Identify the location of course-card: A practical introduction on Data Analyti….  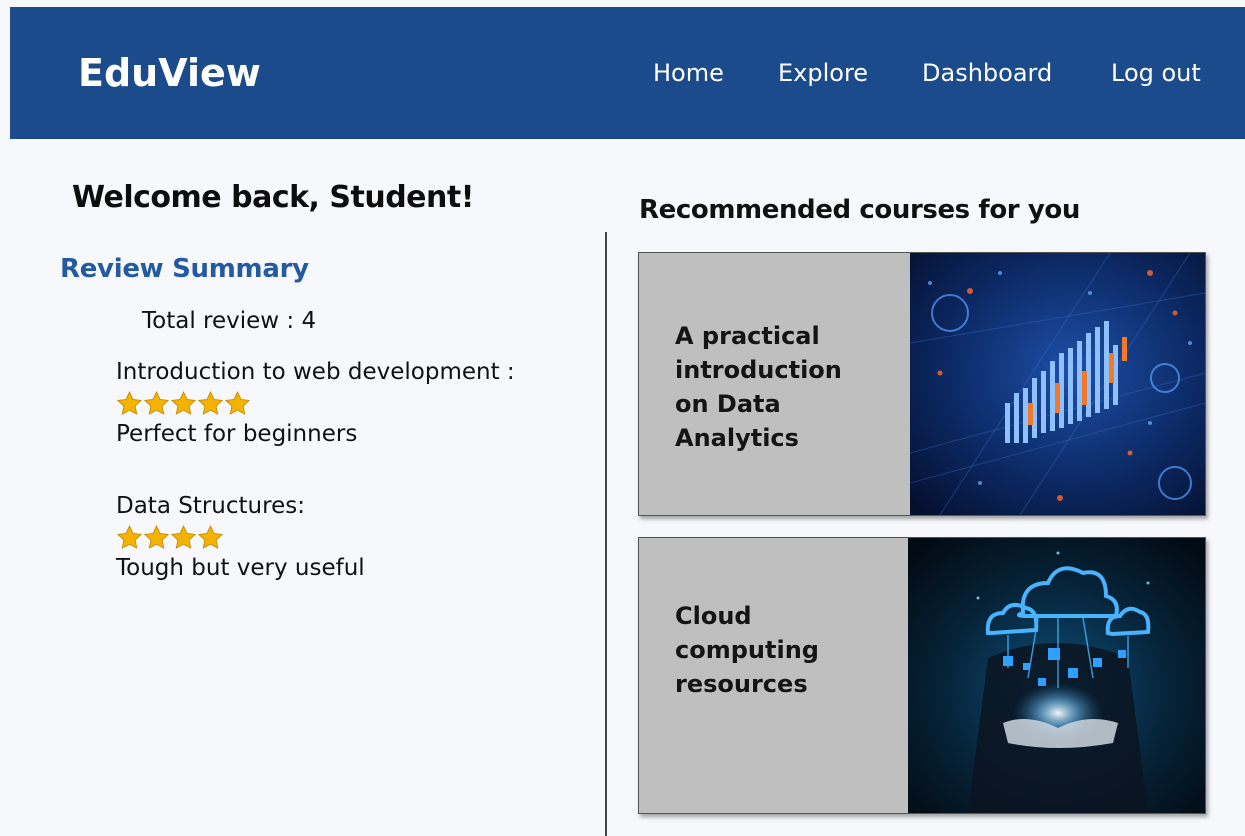
(922, 384).